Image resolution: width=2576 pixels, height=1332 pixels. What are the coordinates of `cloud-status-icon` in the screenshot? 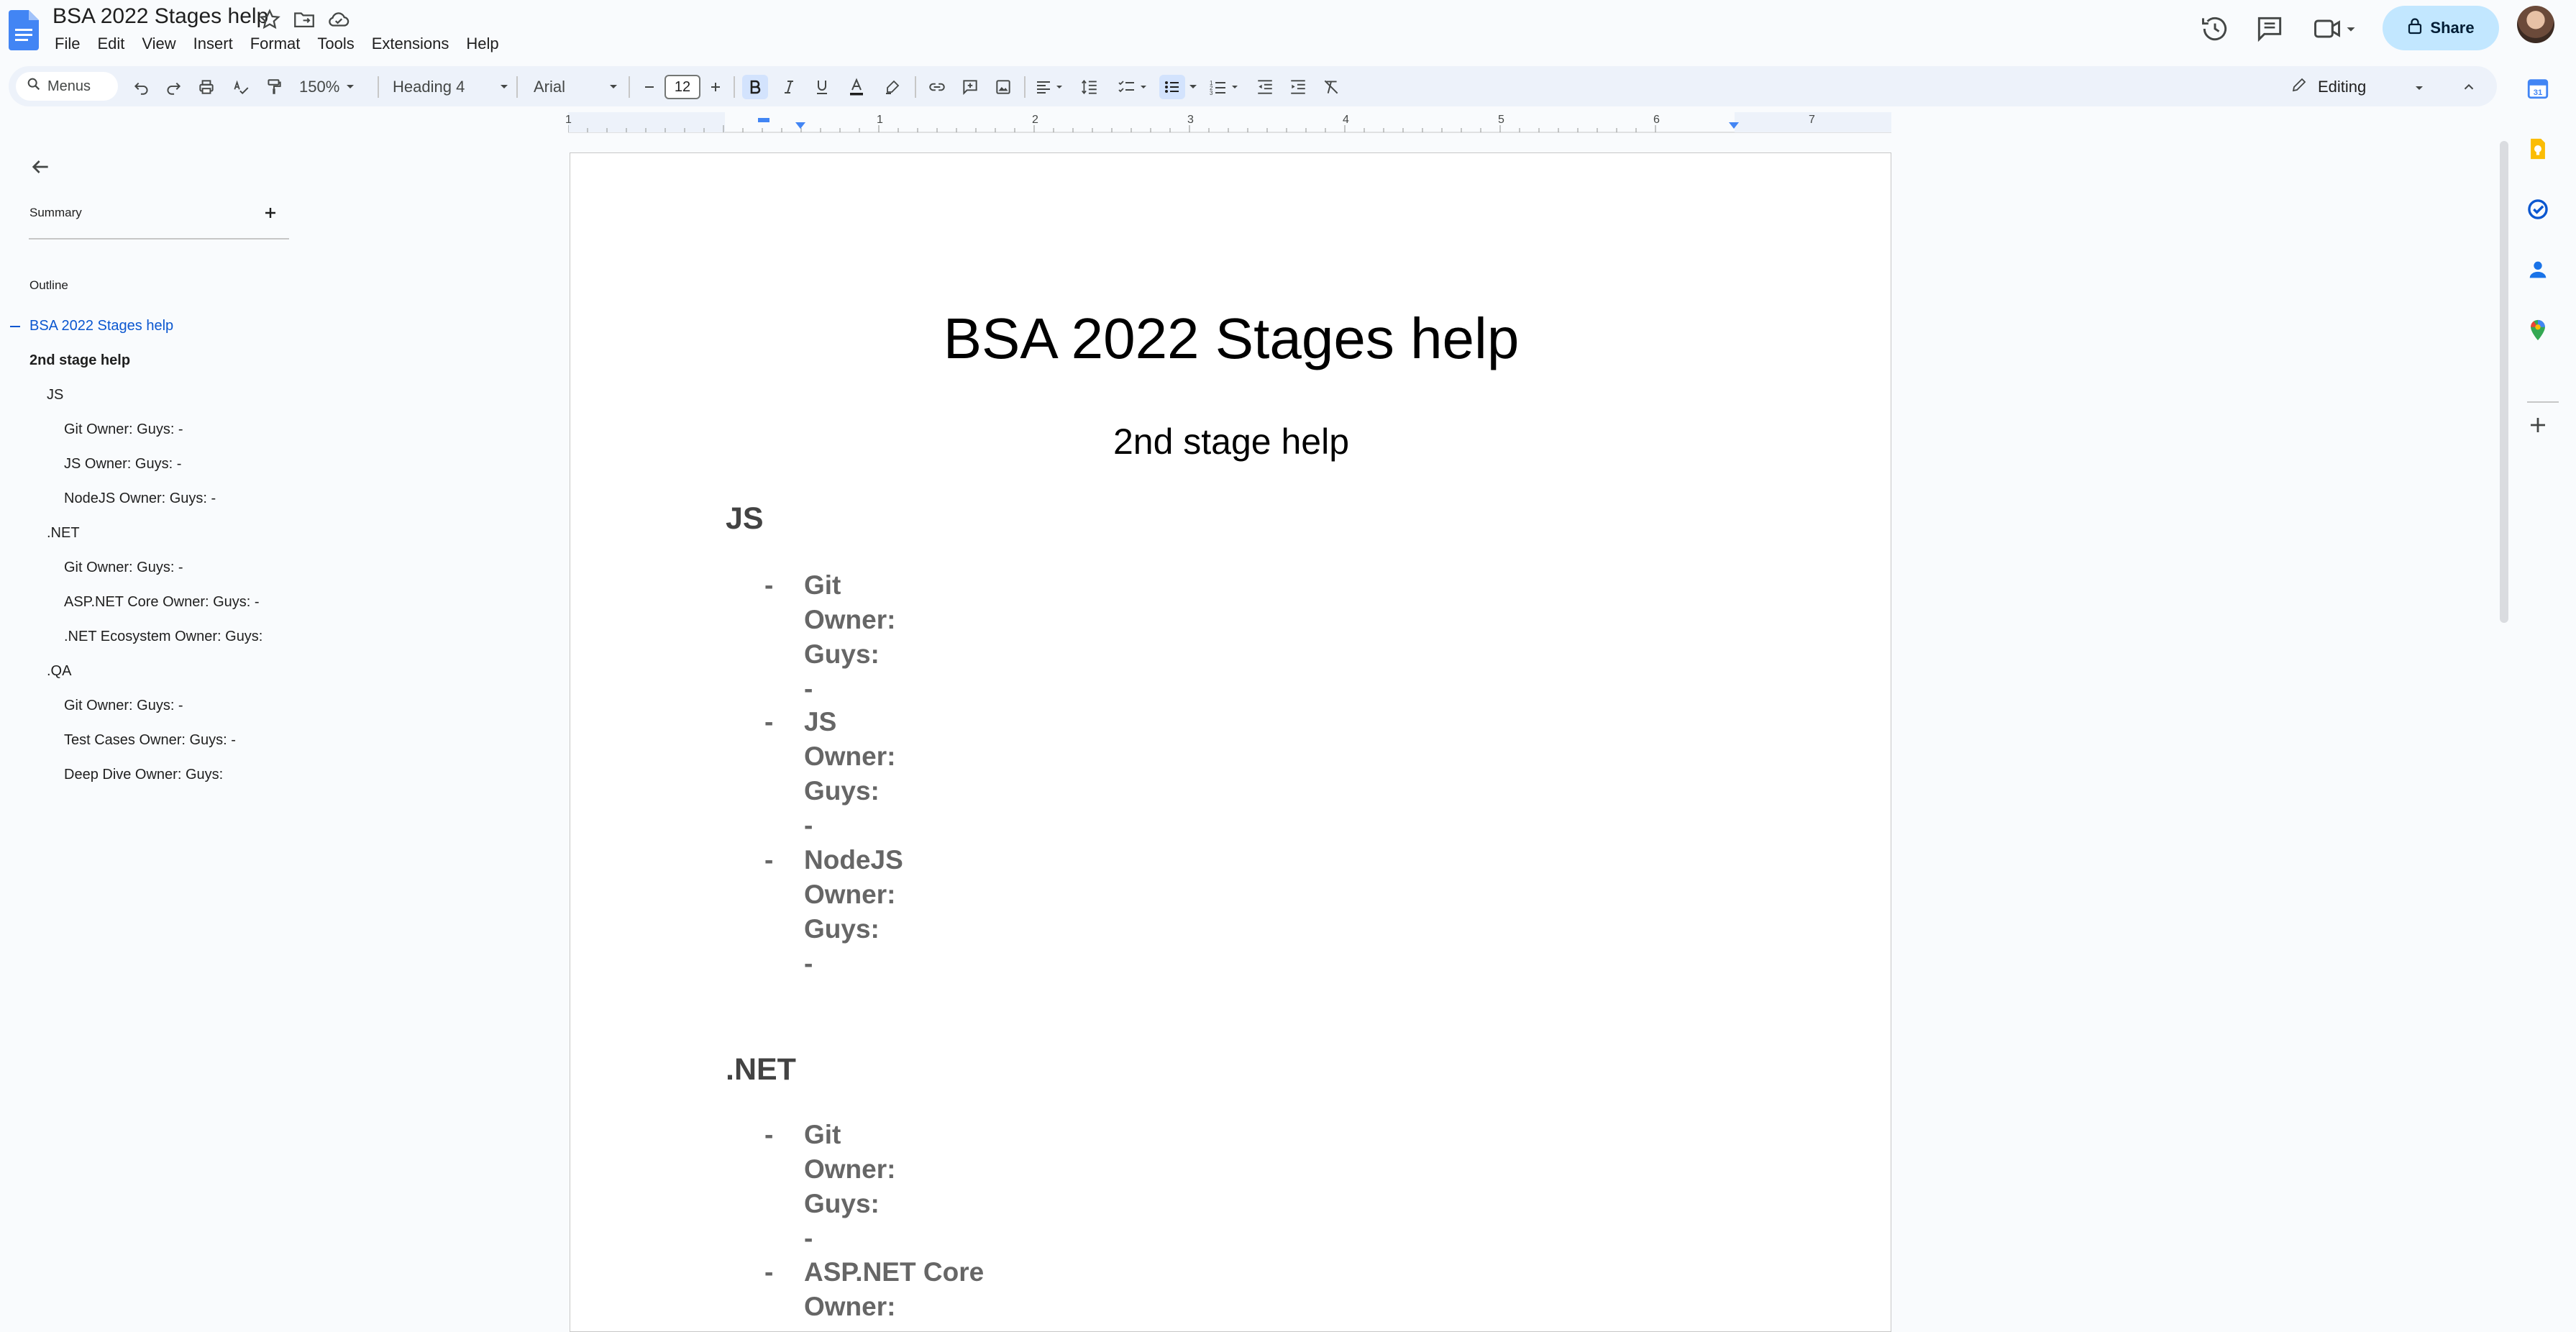 It's located at (338, 20).